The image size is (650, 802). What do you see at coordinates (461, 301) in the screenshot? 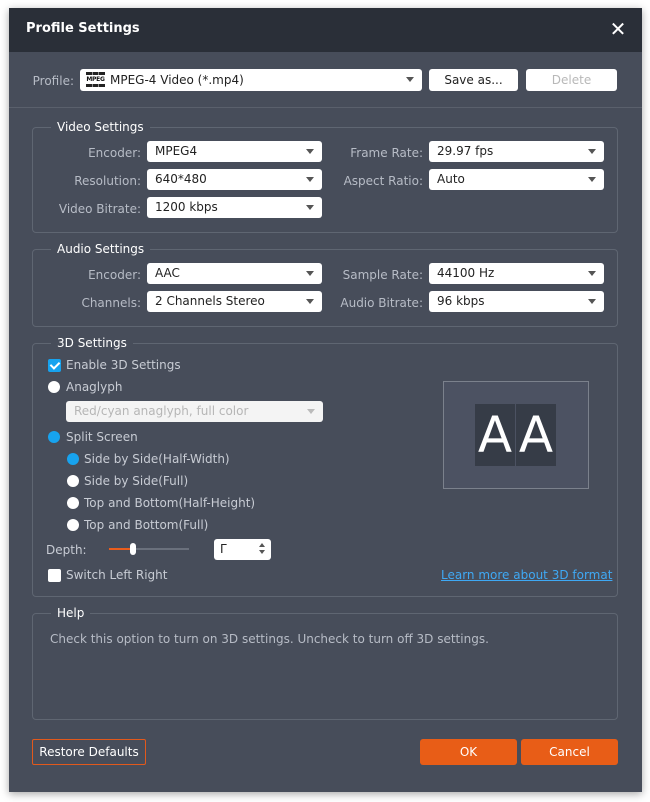
I see `audio-bitrate-value: 96 kbps` at bounding box center [461, 301].